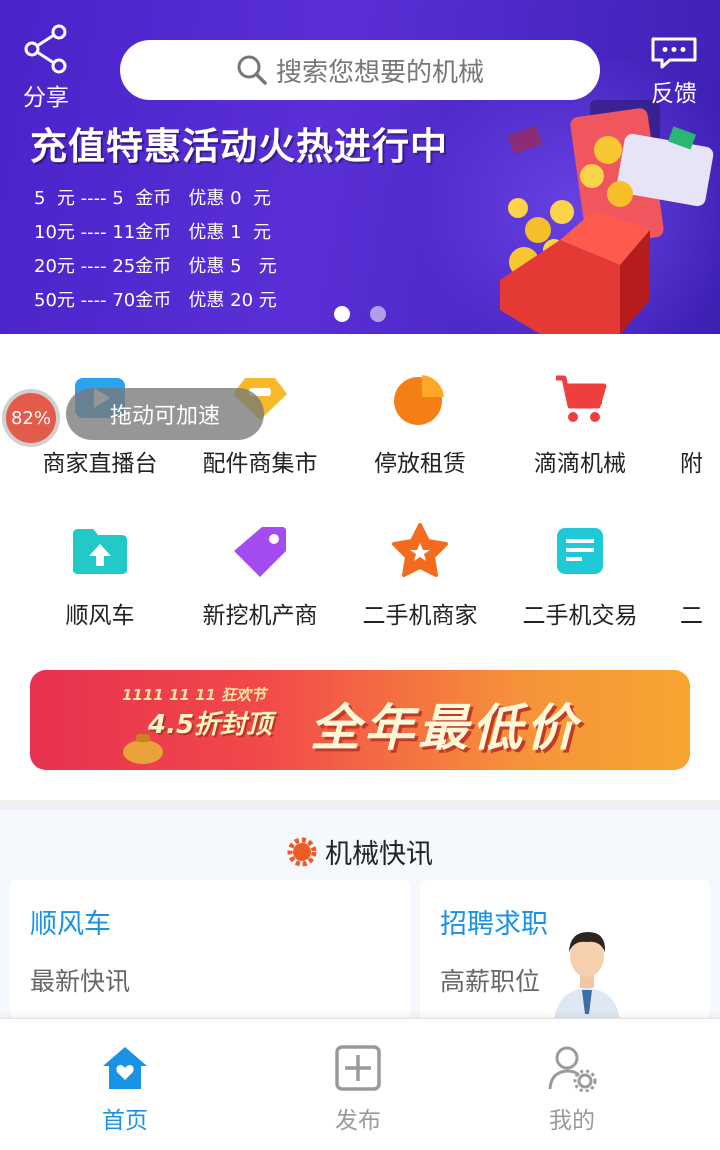 Image resolution: width=720 pixels, height=1150 pixels. Describe the element at coordinates (674, 72) in the screenshot. I see `feedback-button: 反馈` at that location.